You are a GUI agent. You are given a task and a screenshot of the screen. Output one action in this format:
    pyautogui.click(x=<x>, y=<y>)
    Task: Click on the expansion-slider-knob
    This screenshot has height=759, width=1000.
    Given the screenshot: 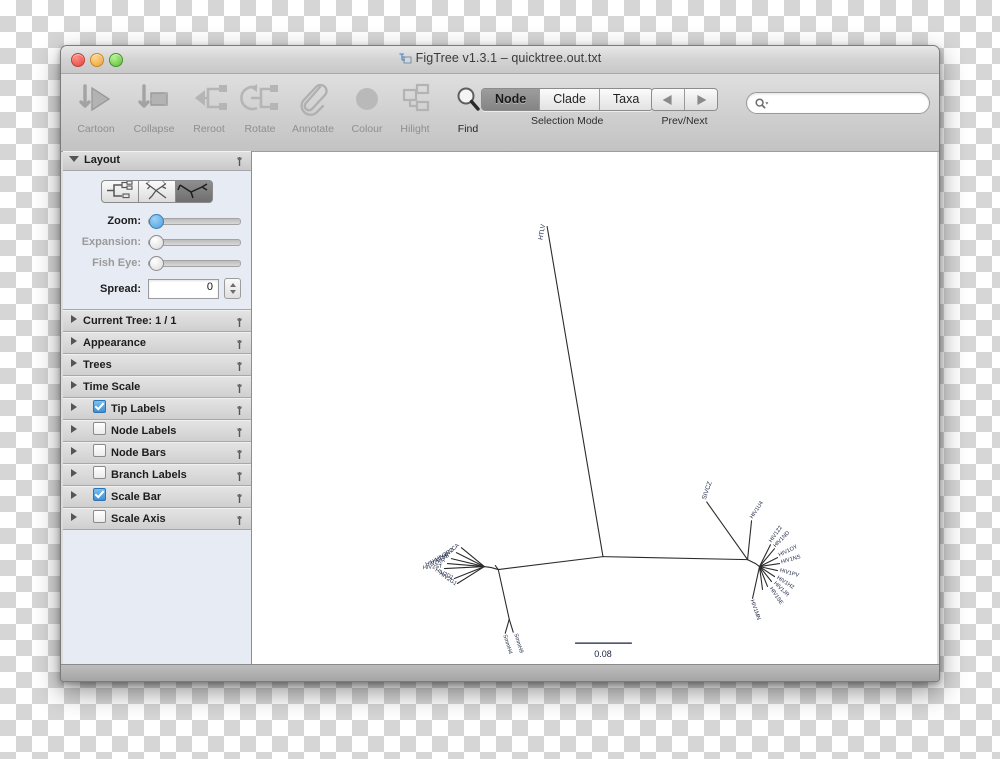 What is the action you would take?
    pyautogui.click(x=156, y=242)
    